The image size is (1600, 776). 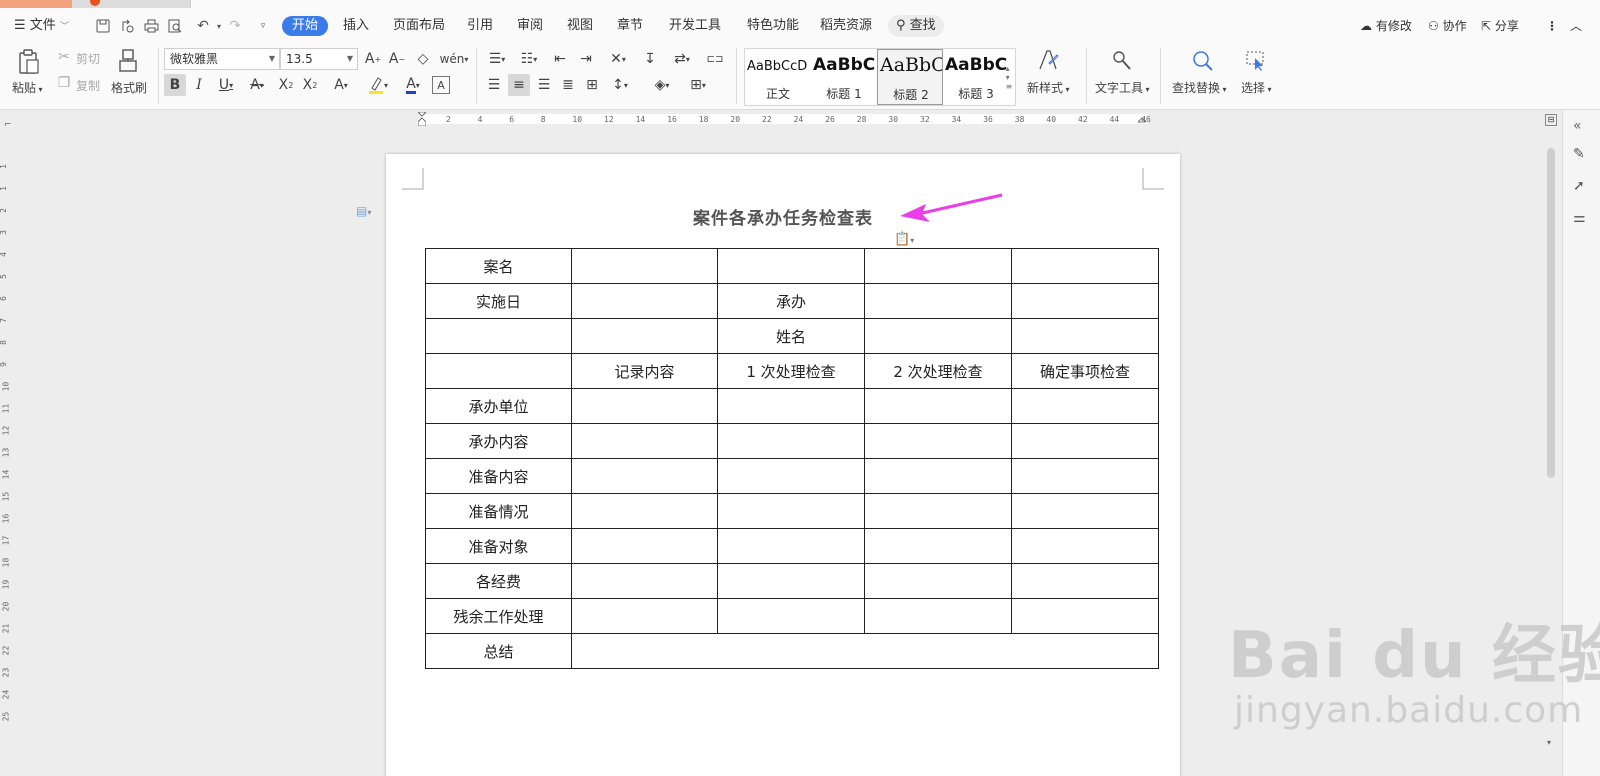 What do you see at coordinates (127, 26) in the screenshot?
I see `export-icon` at bounding box center [127, 26].